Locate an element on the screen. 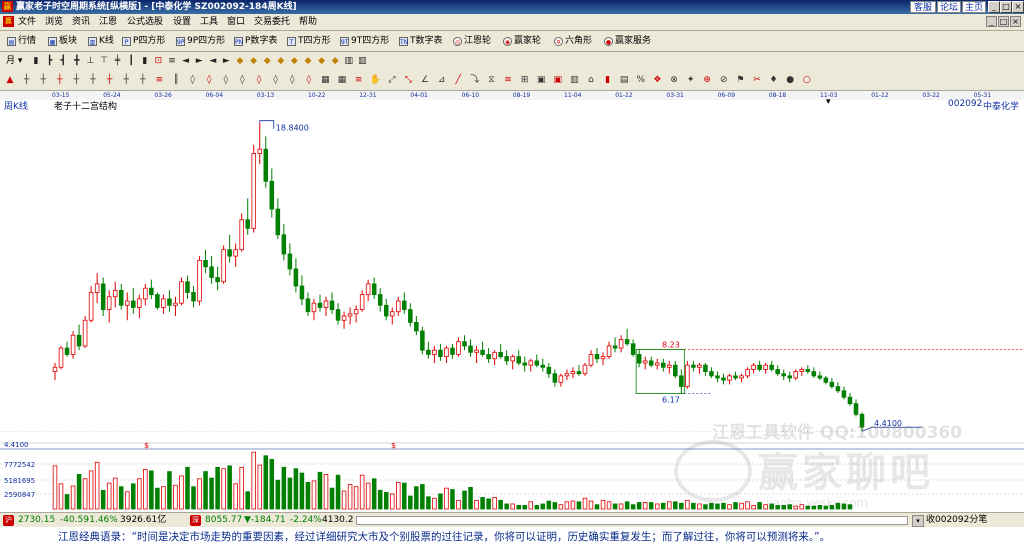 The height and width of the screenshot is (548, 1024). menu-settings: 设置 is located at coordinates (182, 22).